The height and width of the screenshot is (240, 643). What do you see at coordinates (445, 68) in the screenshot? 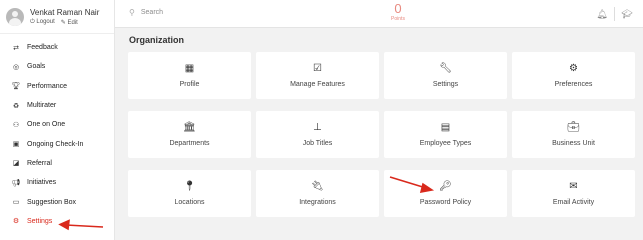
I see `wrench-icon: 🔧︎` at bounding box center [445, 68].